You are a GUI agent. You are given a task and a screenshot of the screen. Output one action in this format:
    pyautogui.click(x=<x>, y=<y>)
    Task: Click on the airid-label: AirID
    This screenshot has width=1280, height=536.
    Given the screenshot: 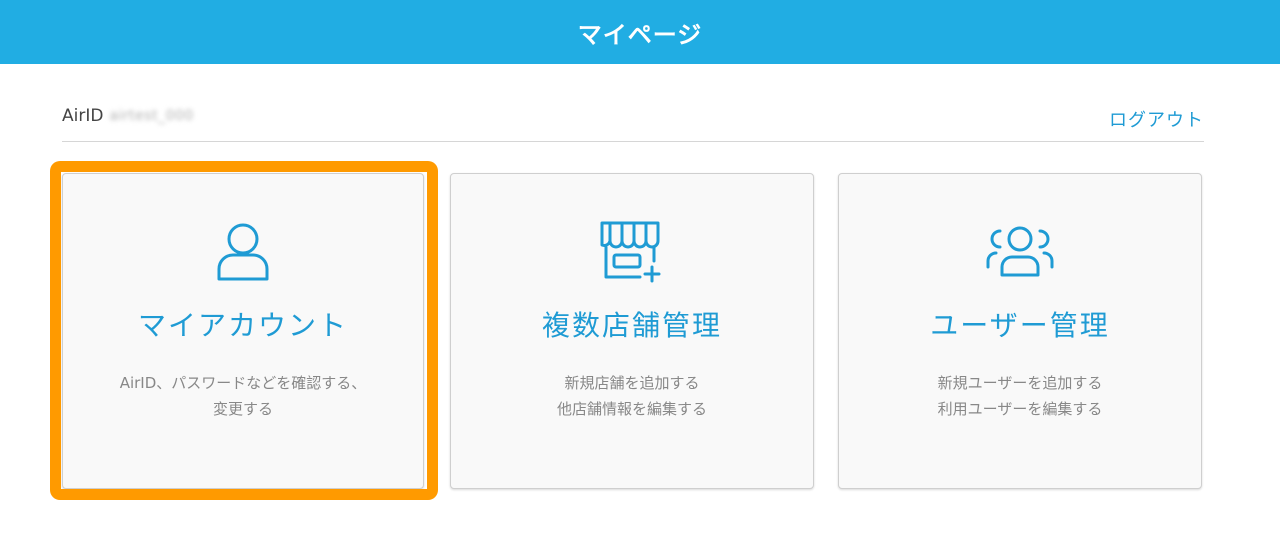 What is the action you would take?
    pyautogui.click(x=83, y=116)
    